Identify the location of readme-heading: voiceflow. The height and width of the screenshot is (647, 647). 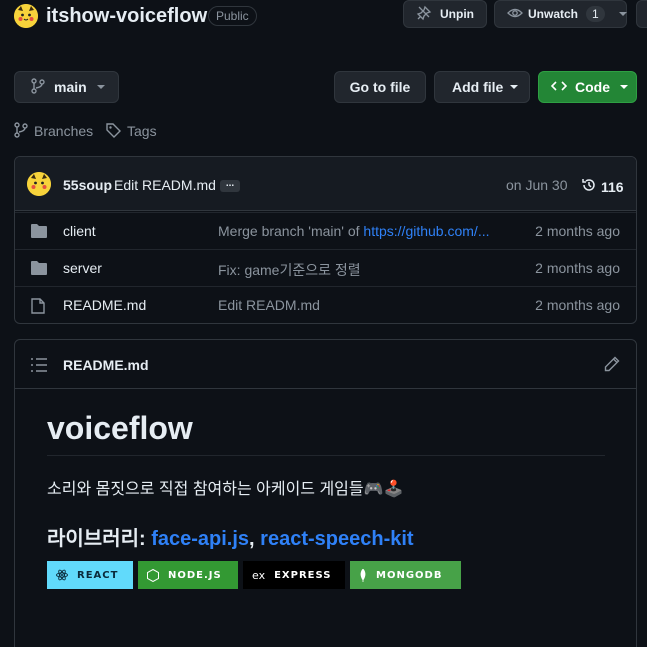
(326, 433).